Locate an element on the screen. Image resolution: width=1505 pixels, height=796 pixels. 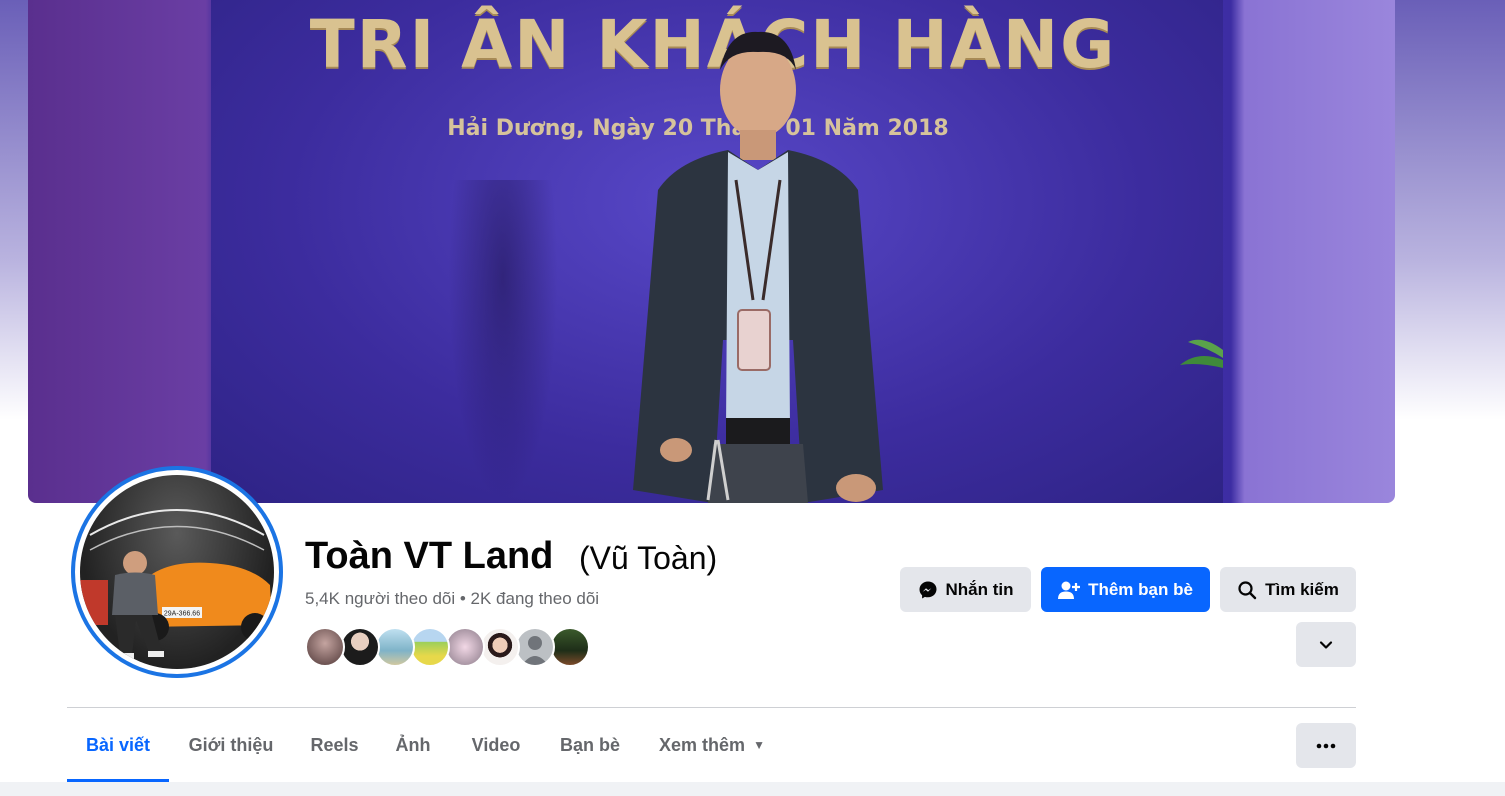
cover-plant-decoration is located at coordinates (1201, 353).